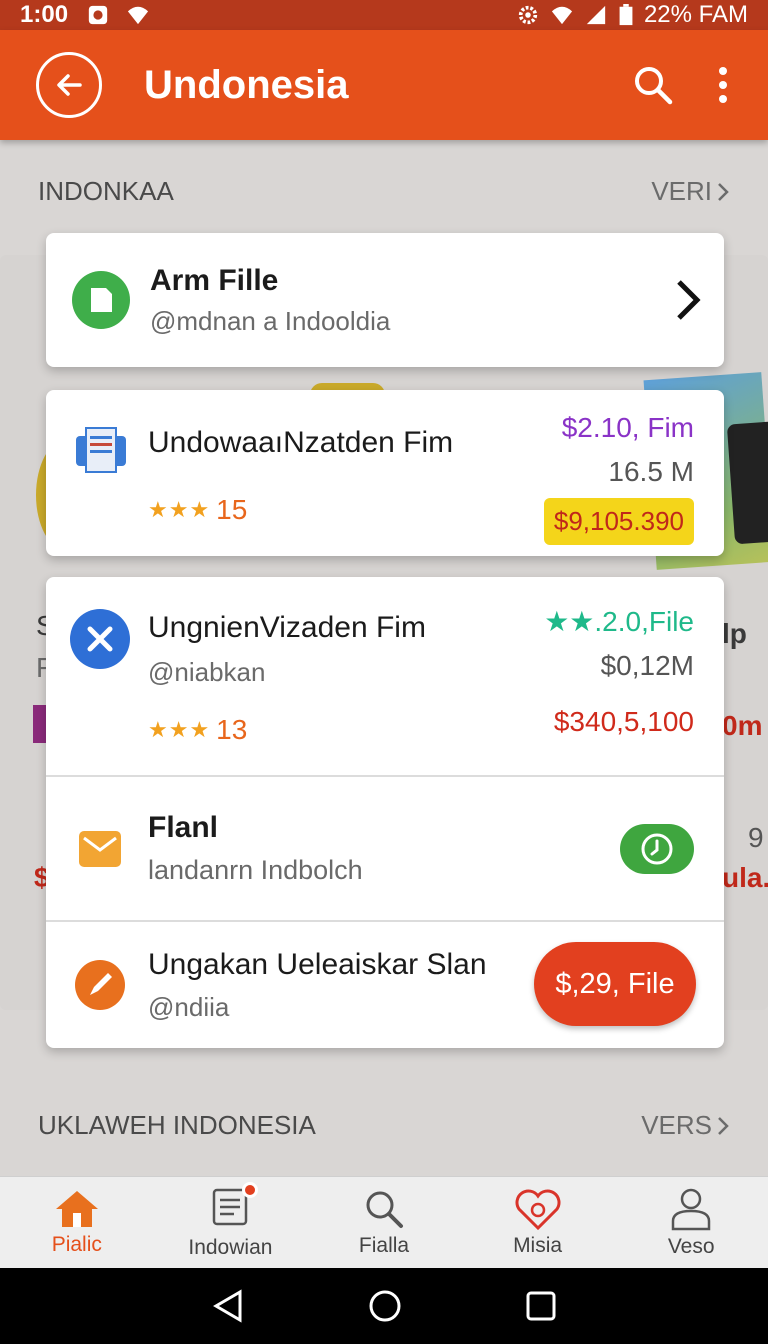  What do you see at coordinates (44, 14) in the screenshot?
I see `status-time: 1:00` at bounding box center [44, 14].